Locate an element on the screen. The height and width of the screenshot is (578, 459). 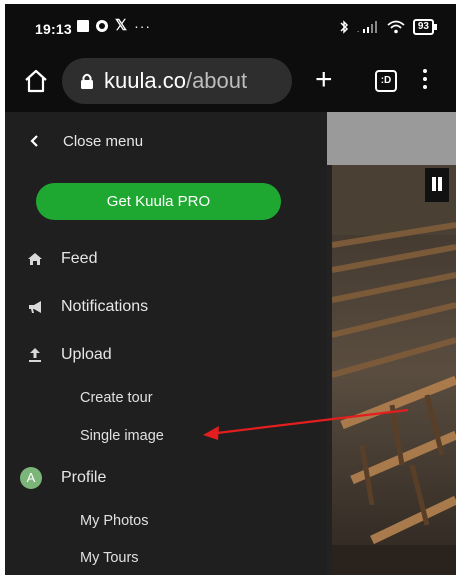
url-path: /about is located at coordinates (216, 80).